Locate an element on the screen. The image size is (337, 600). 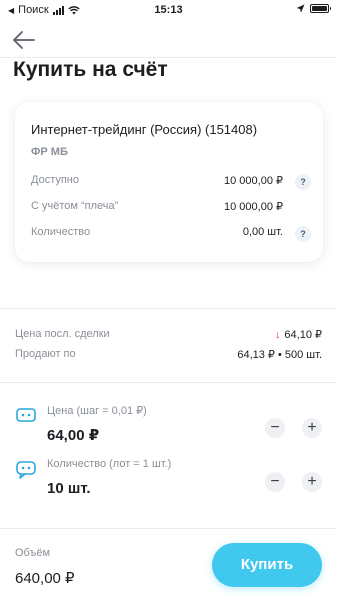
available-row: Доступно 10 000,00 ₽ ? is located at coordinates (171, 181).